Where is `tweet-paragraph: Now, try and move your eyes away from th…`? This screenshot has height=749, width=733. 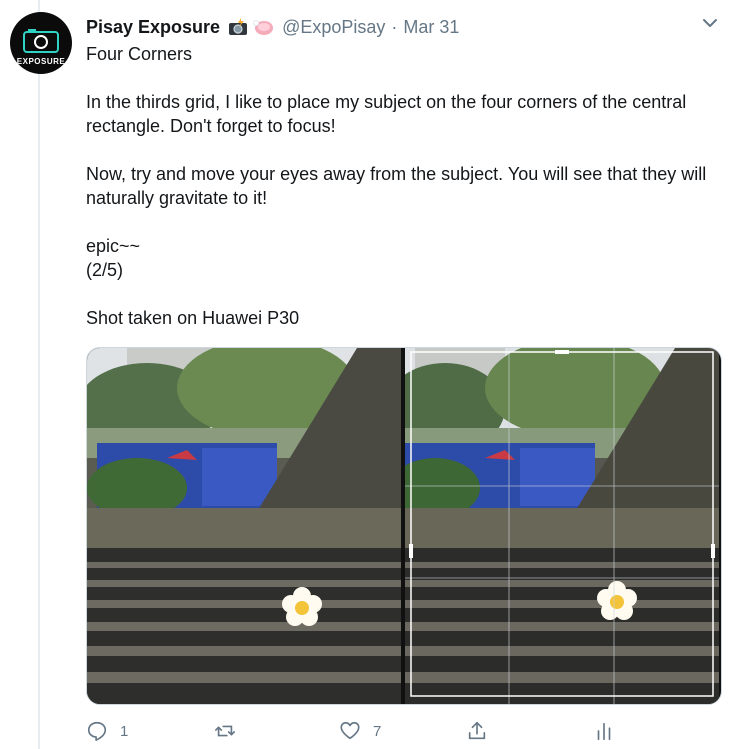
tweet-paragraph: Now, try and move your eyes away from th… is located at coordinates (396, 186).